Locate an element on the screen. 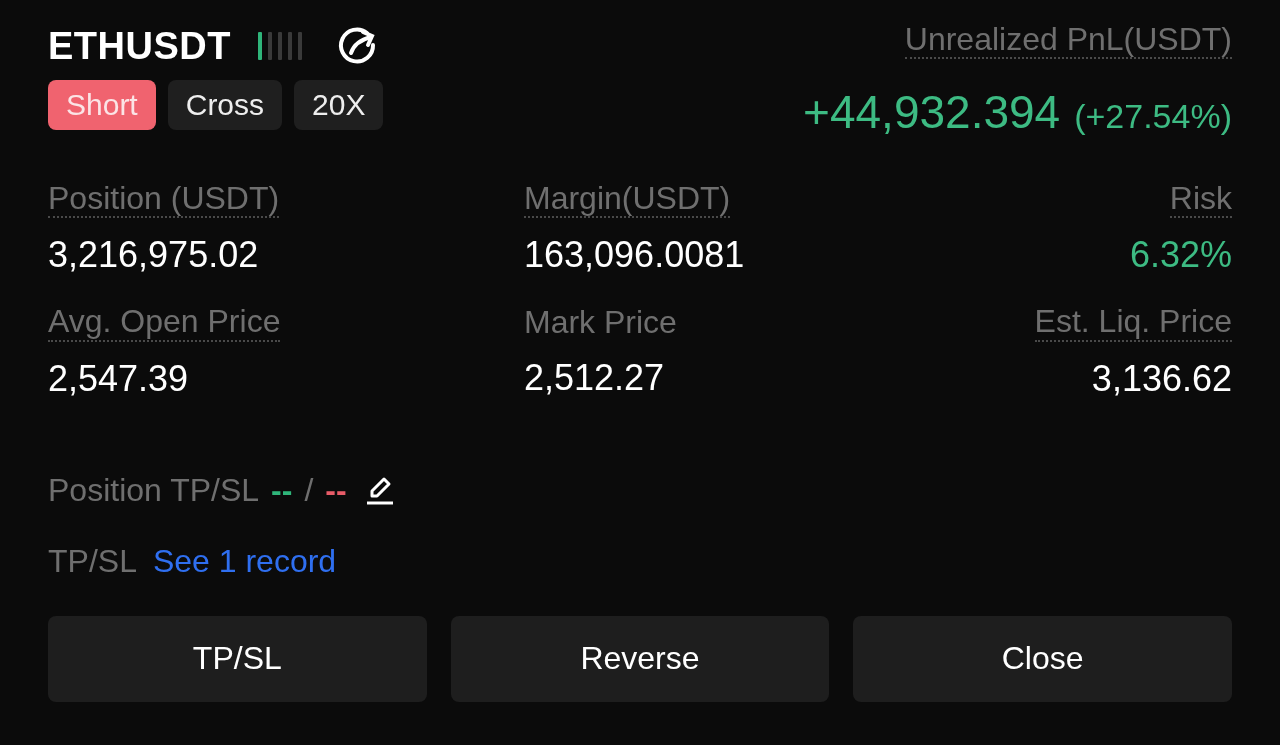 This screenshot has width=1280, height=745. stat-value: 6.32% is located at coordinates (1180, 255).